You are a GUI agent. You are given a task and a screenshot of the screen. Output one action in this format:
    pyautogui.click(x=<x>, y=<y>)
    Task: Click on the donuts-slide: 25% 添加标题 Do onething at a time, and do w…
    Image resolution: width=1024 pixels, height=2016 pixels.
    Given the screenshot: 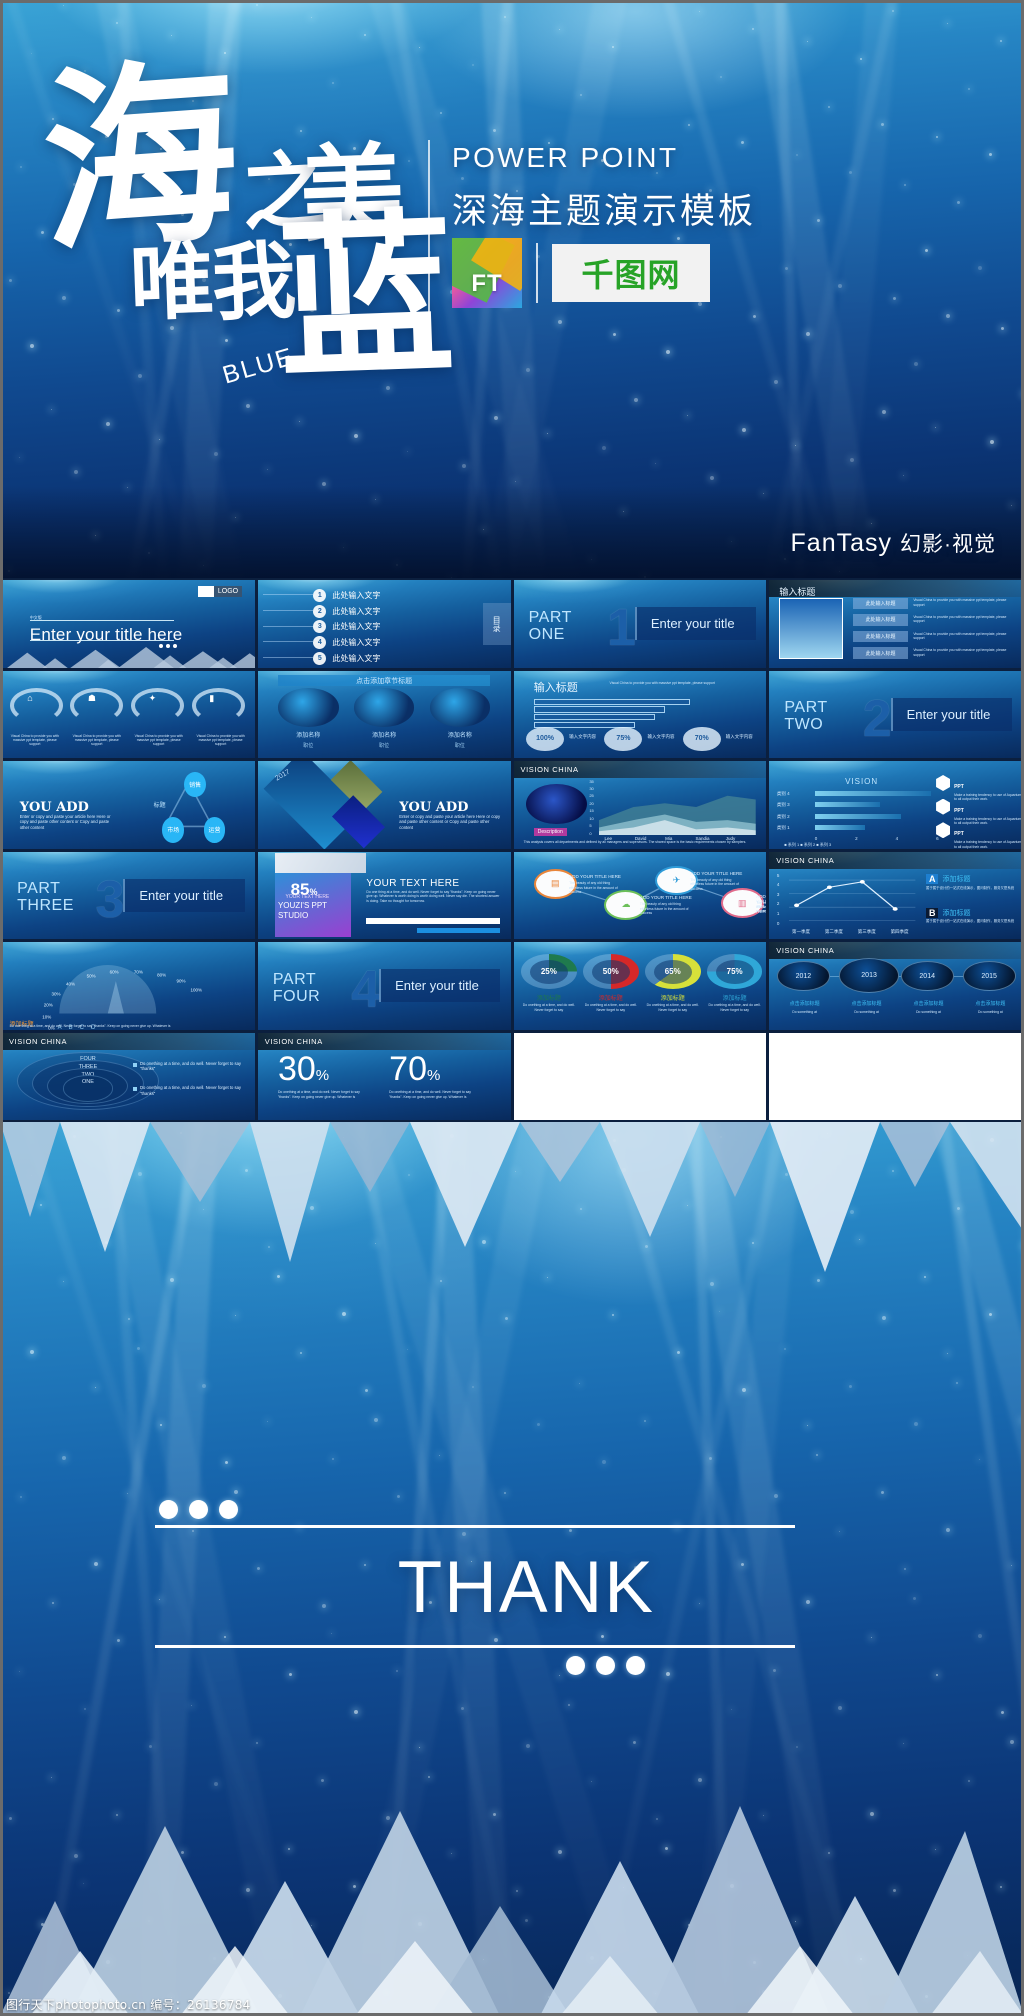 What is the action you would take?
    pyautogui.click(x=640, y=986)
    